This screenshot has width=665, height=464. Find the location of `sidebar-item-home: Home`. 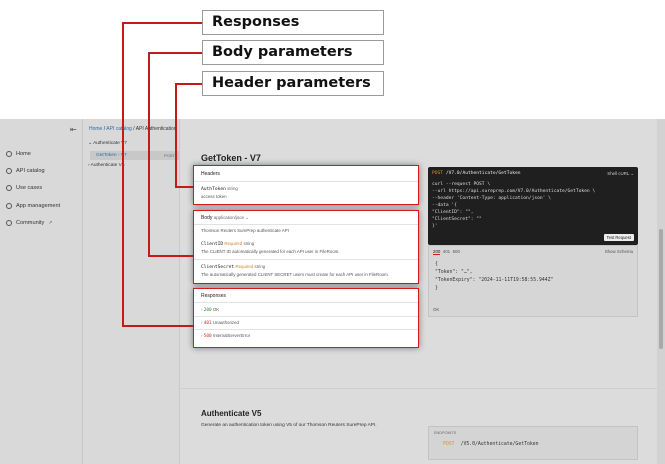

sidebar-item-home: Home is located at coordinates (18, 154).